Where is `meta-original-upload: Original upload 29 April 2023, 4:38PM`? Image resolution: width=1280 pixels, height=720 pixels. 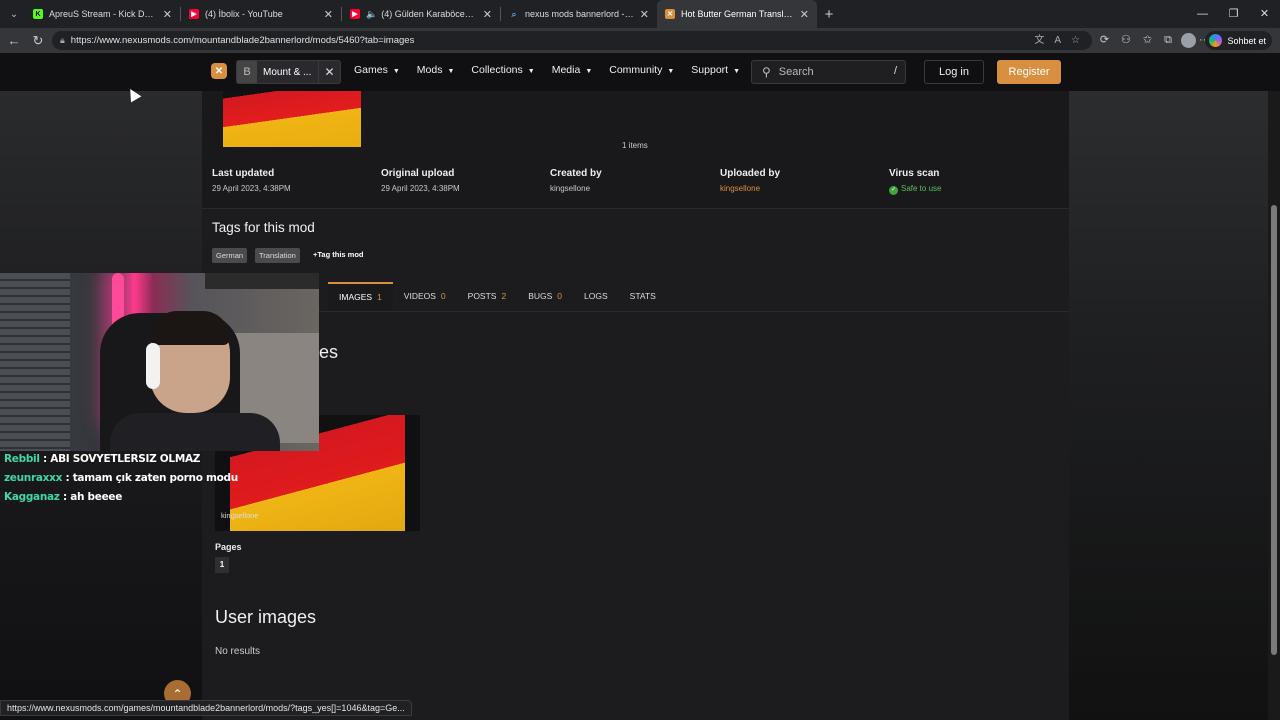
meta-original-upload: Original upload 29 April 2023, 4:38PM is located at coordinates (461, 180).